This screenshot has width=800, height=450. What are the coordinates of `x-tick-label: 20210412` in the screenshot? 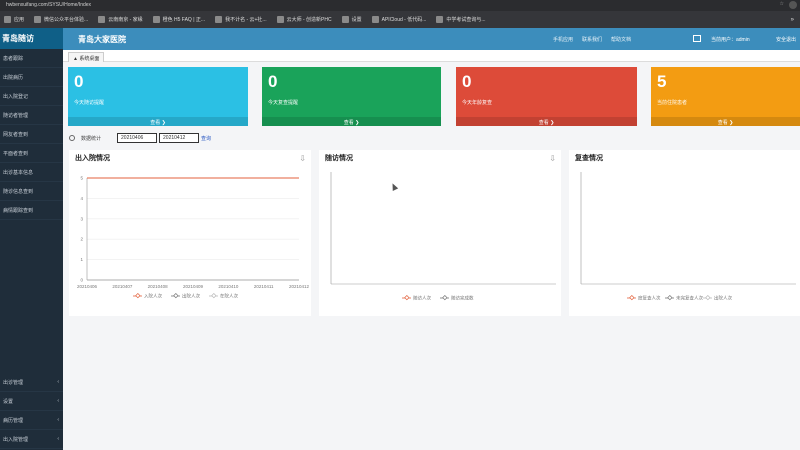 It's located at (299, 286).